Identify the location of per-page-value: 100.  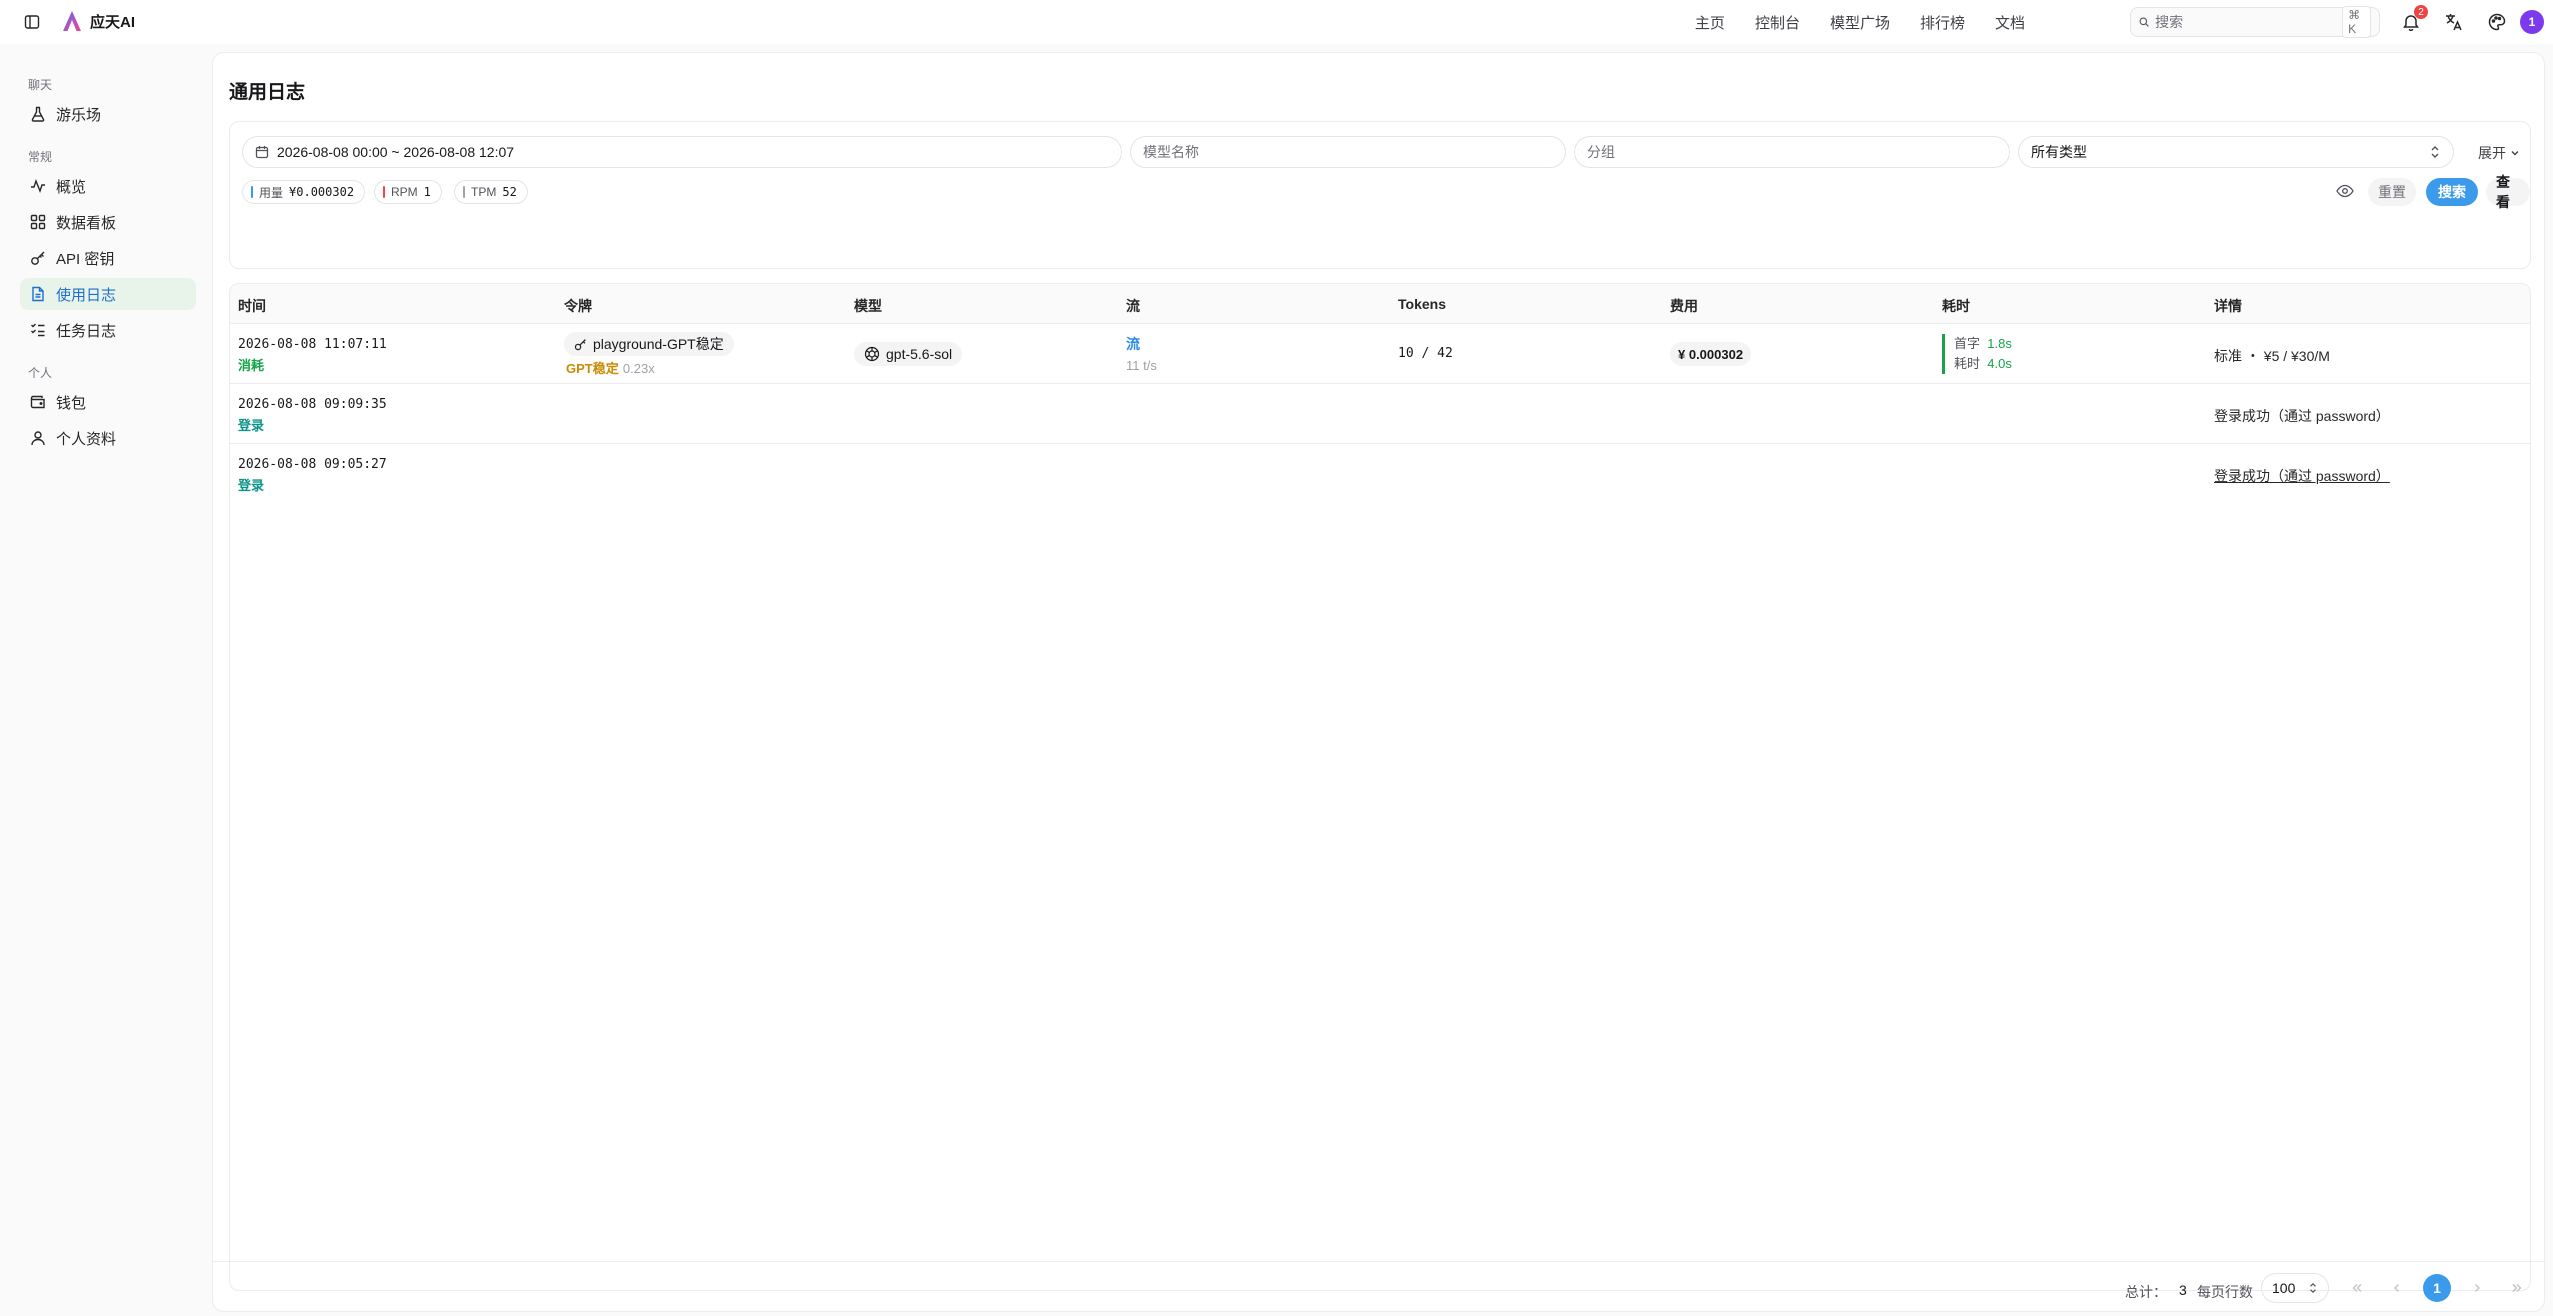
(2284, 1288).